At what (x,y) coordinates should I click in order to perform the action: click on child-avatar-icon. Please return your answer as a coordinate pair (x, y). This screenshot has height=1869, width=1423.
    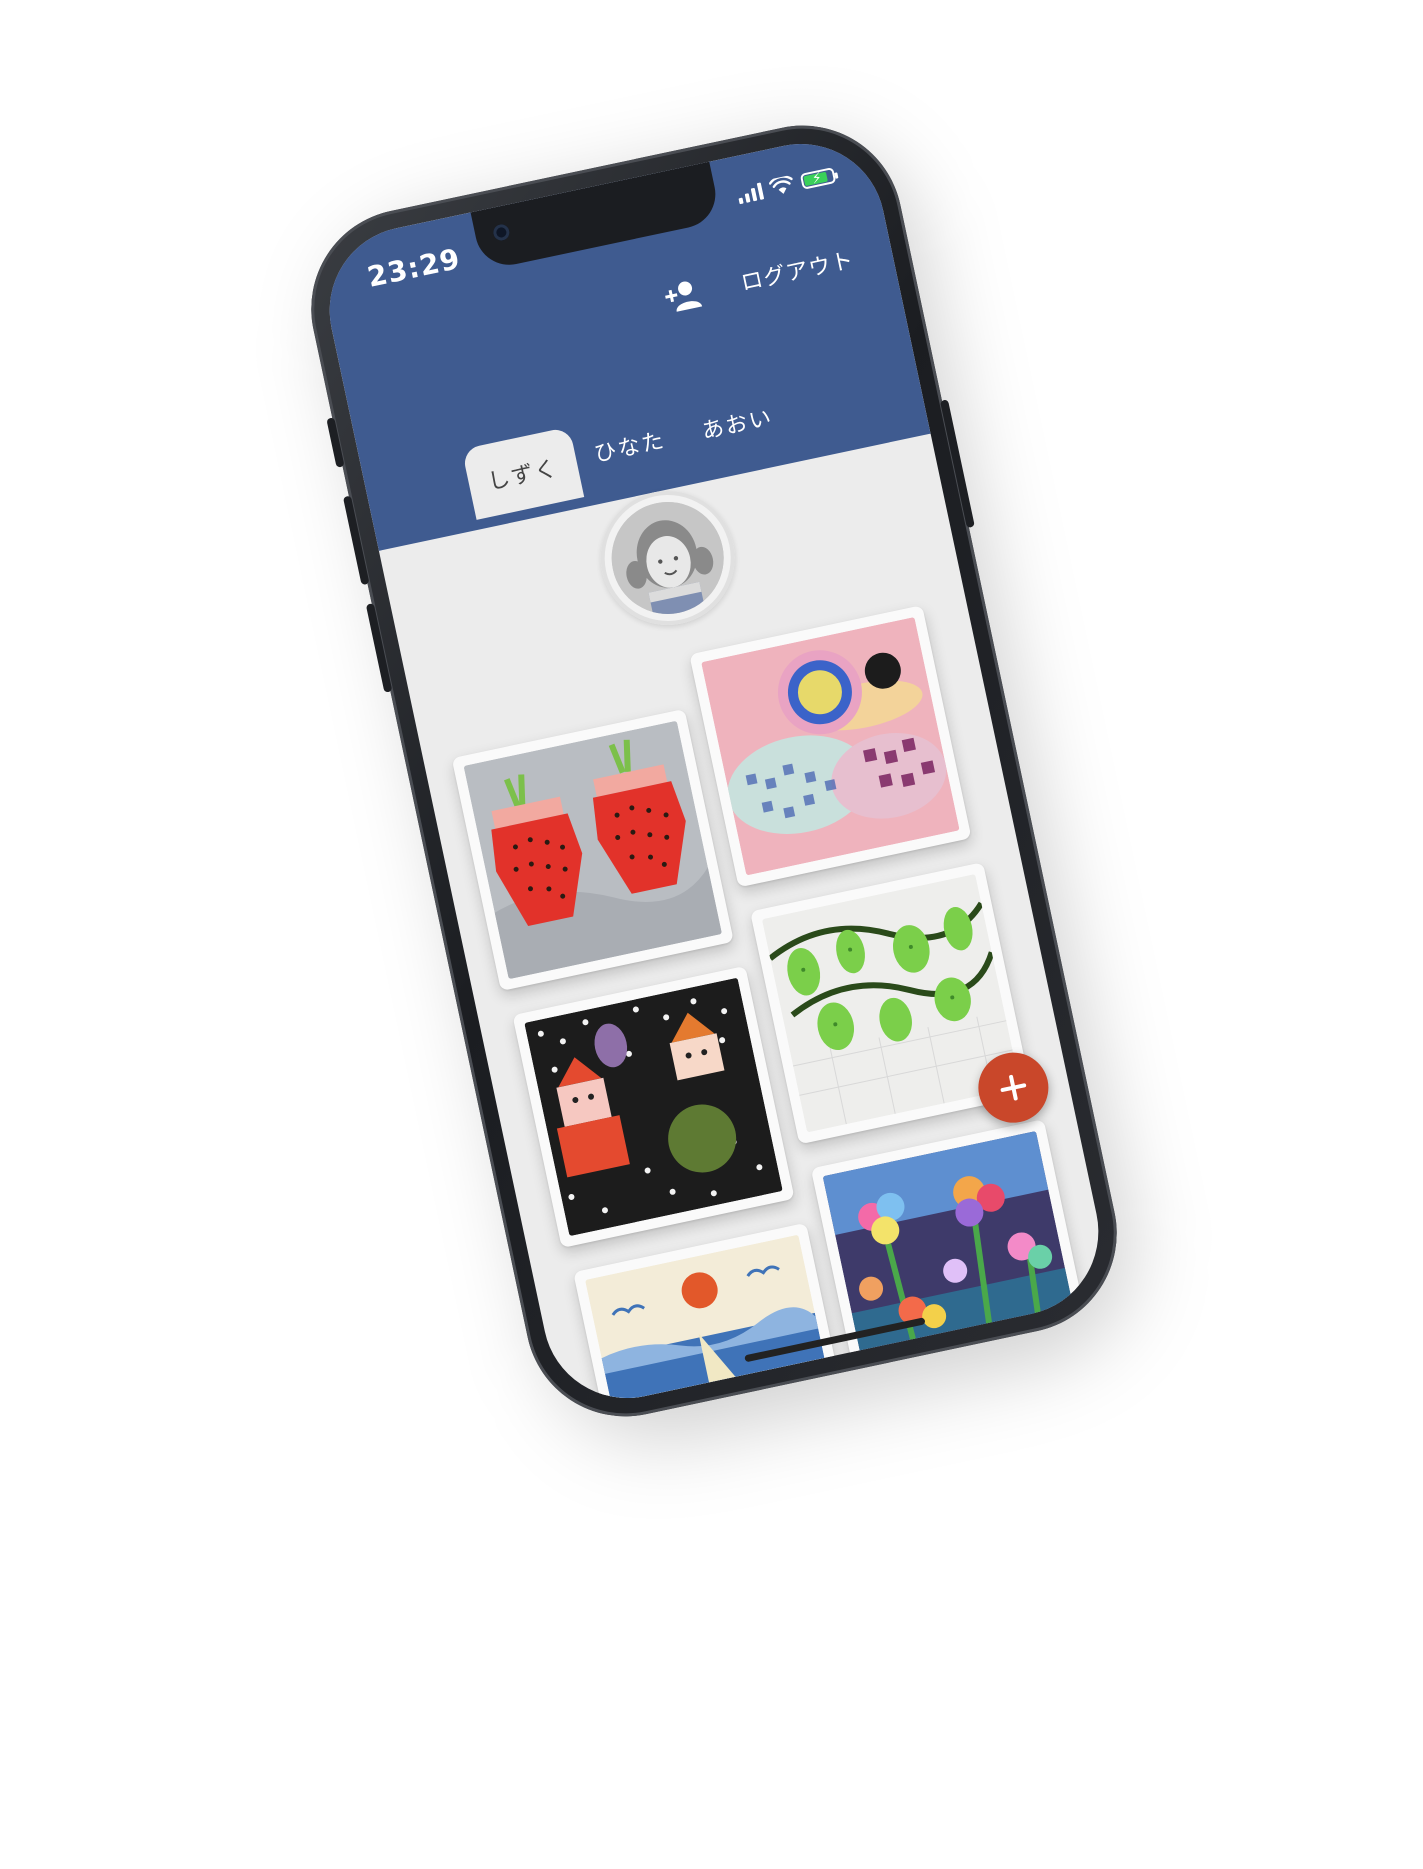
    Looking at the image, I should click on (668, 558).